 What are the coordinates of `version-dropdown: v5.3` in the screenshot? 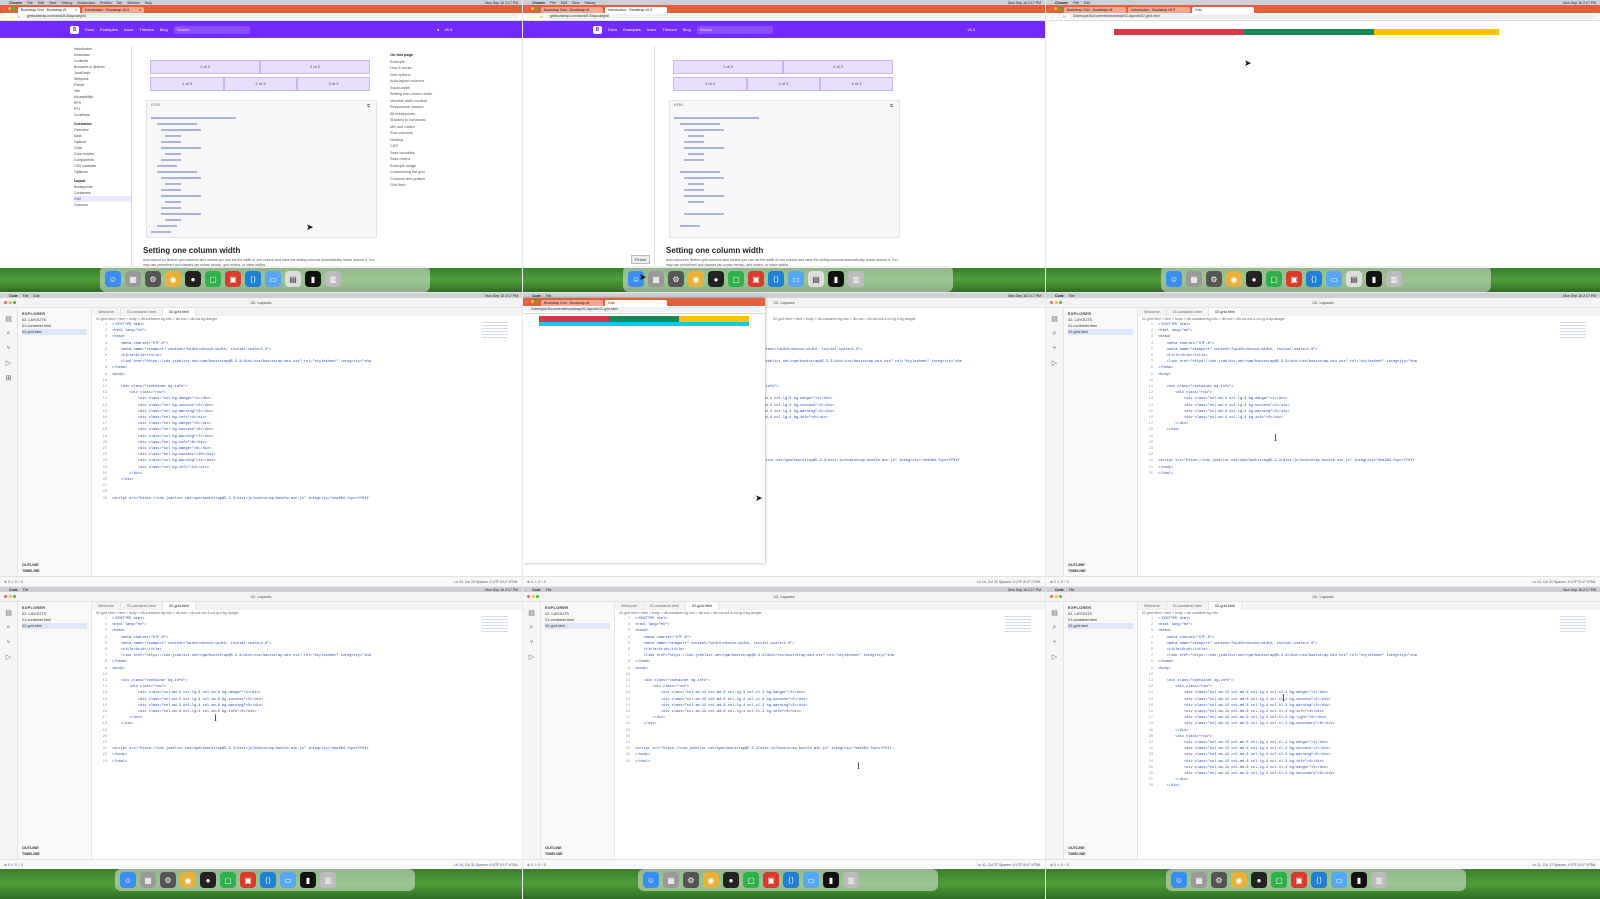 It's located at (971, 29).